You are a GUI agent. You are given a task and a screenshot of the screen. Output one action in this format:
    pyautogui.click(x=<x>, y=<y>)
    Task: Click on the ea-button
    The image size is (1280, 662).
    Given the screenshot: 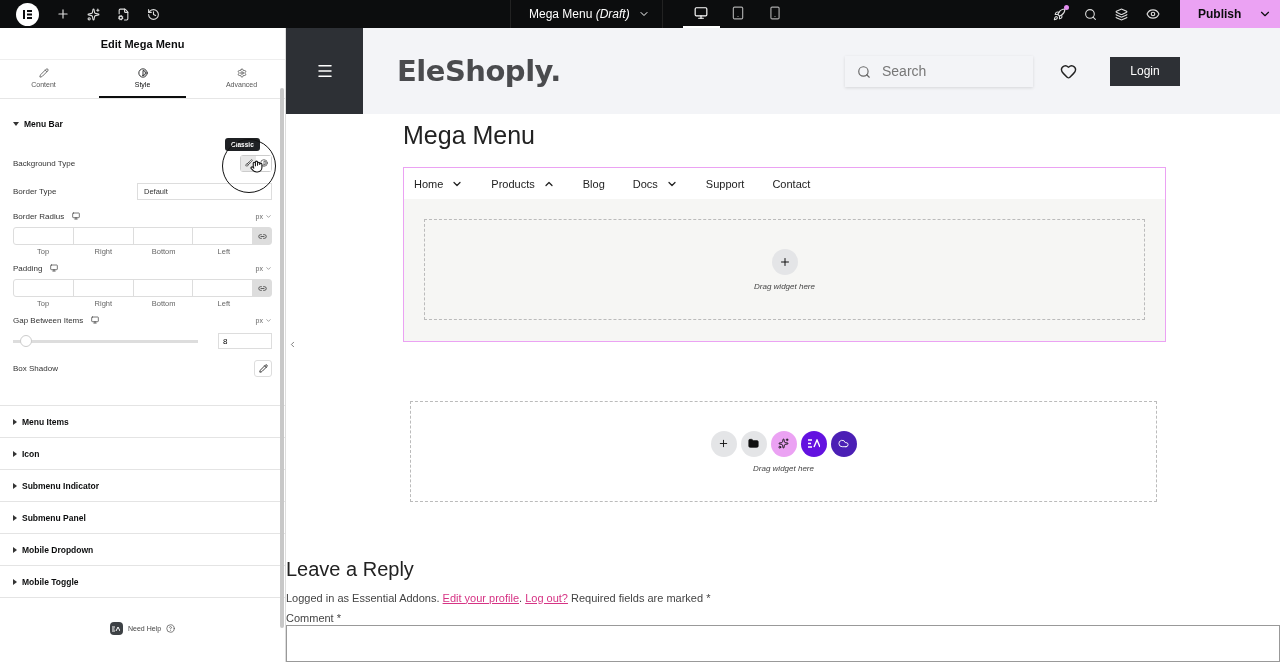 What is the action you would take?
    pyautogui.click(x=813, y=443)
    